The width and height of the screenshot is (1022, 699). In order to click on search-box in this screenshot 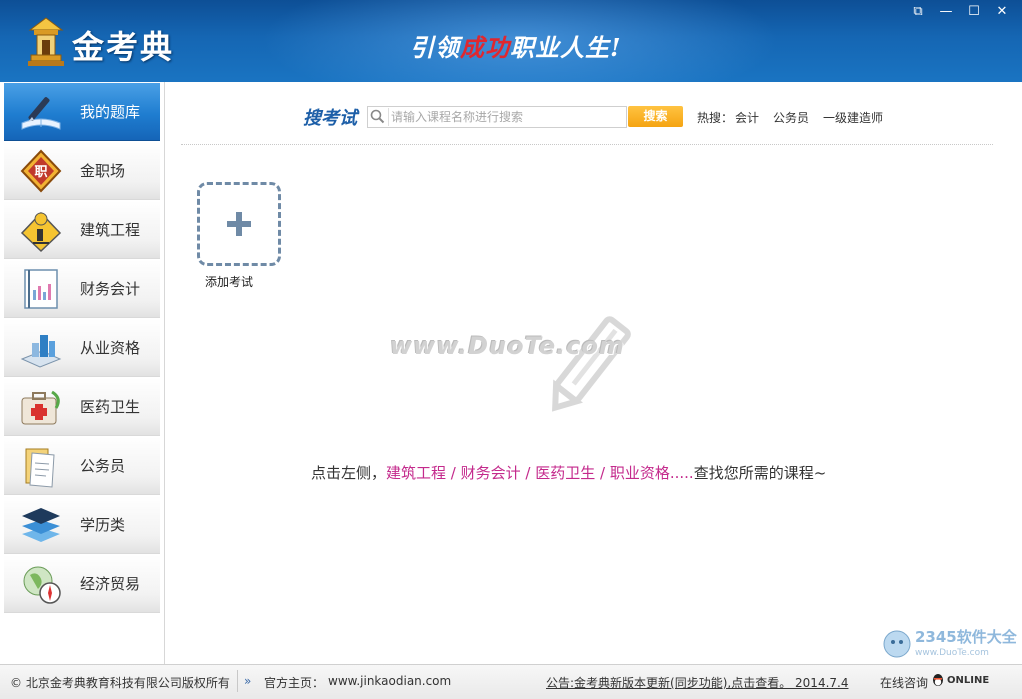, I will do `click(497, 117)`.